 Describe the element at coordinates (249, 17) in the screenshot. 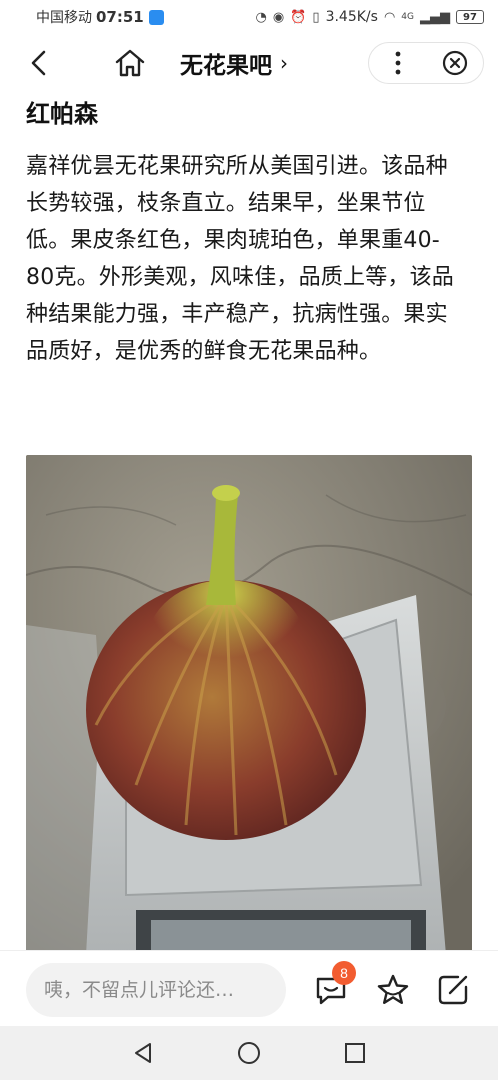

I see `status-bar: 中国移动 07:51 ◔ ◉ ⏰ ▯ 3.45K/s ◠ 4G ▂▄▆ 97` at that location.